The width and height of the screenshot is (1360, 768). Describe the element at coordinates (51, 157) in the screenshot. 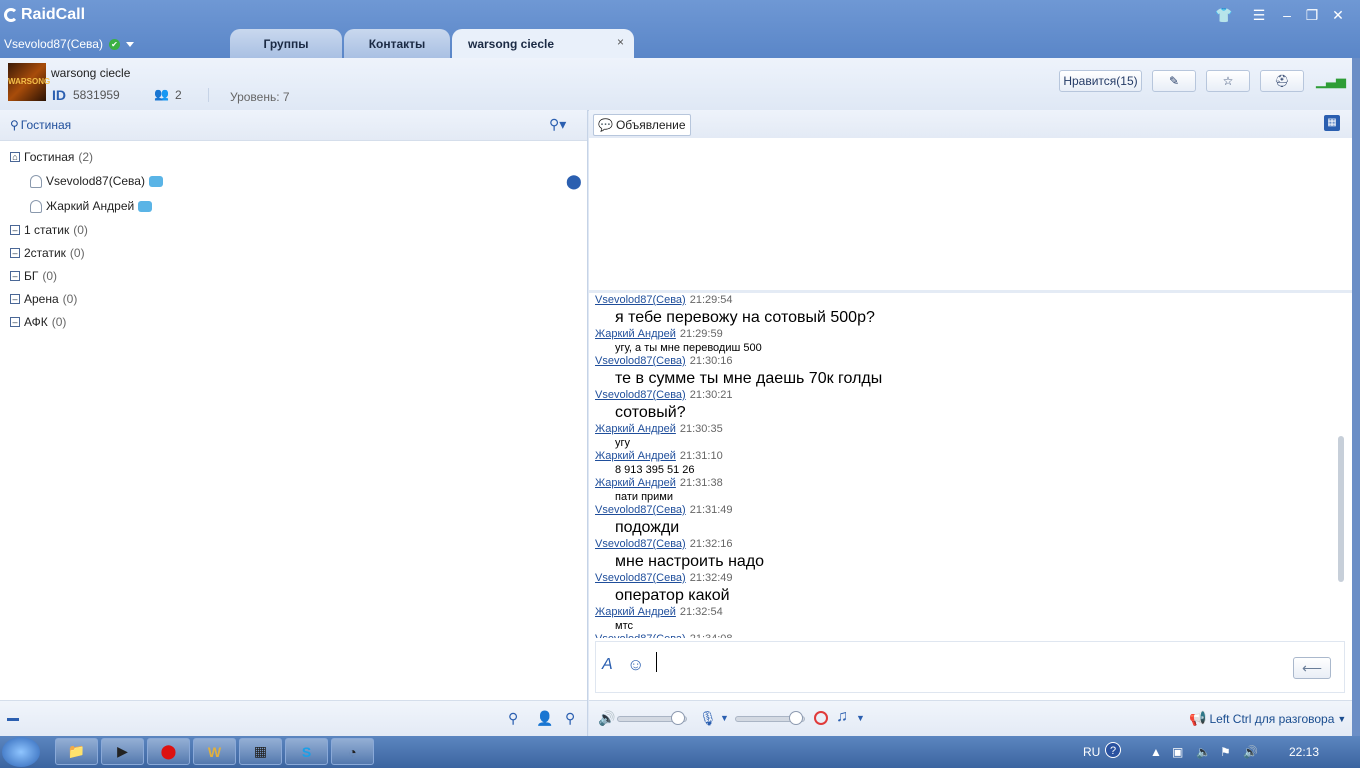

I see `tree-row-lobby: ⌂ Гостиная (2)` at that location.